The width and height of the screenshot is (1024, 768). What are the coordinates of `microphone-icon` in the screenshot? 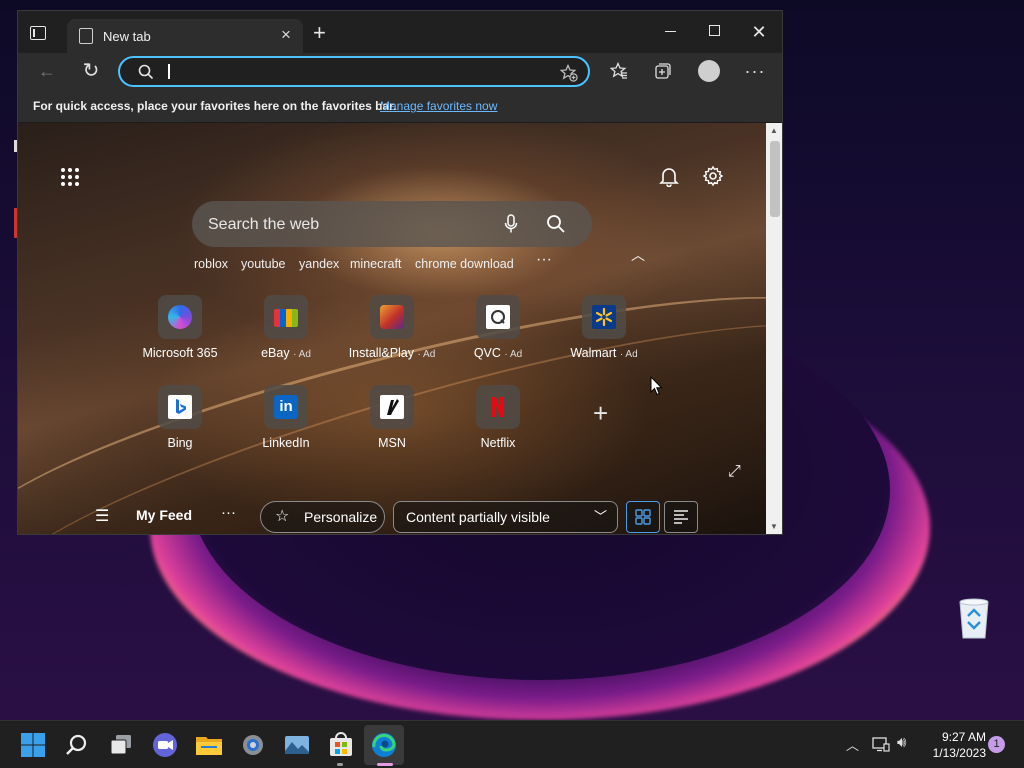 It's located at (511, 224).